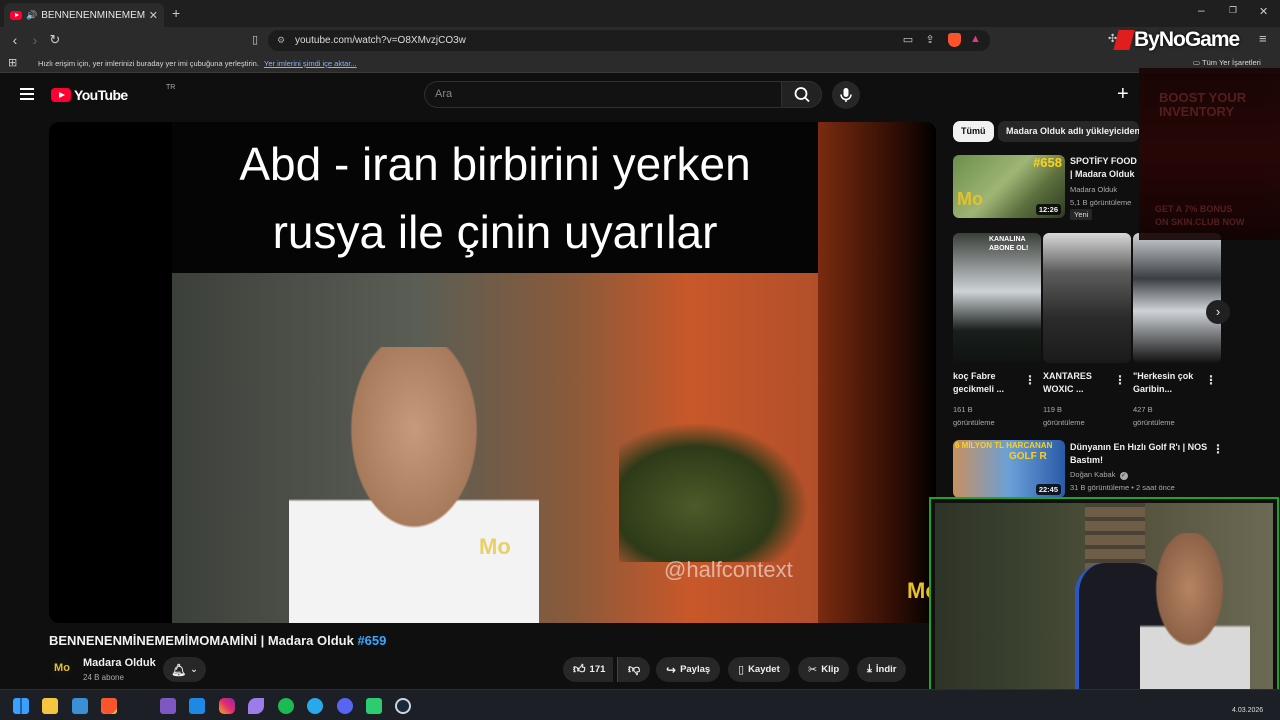  I want to click on voice-search-button, so click(846, 95).